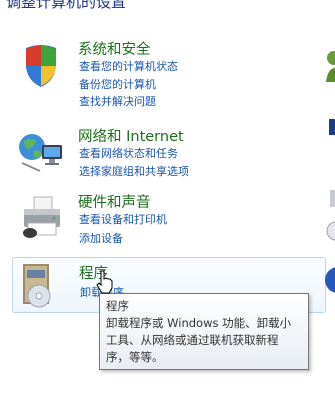  I want to click on right-edge-clock-icon, so click(328, 198).